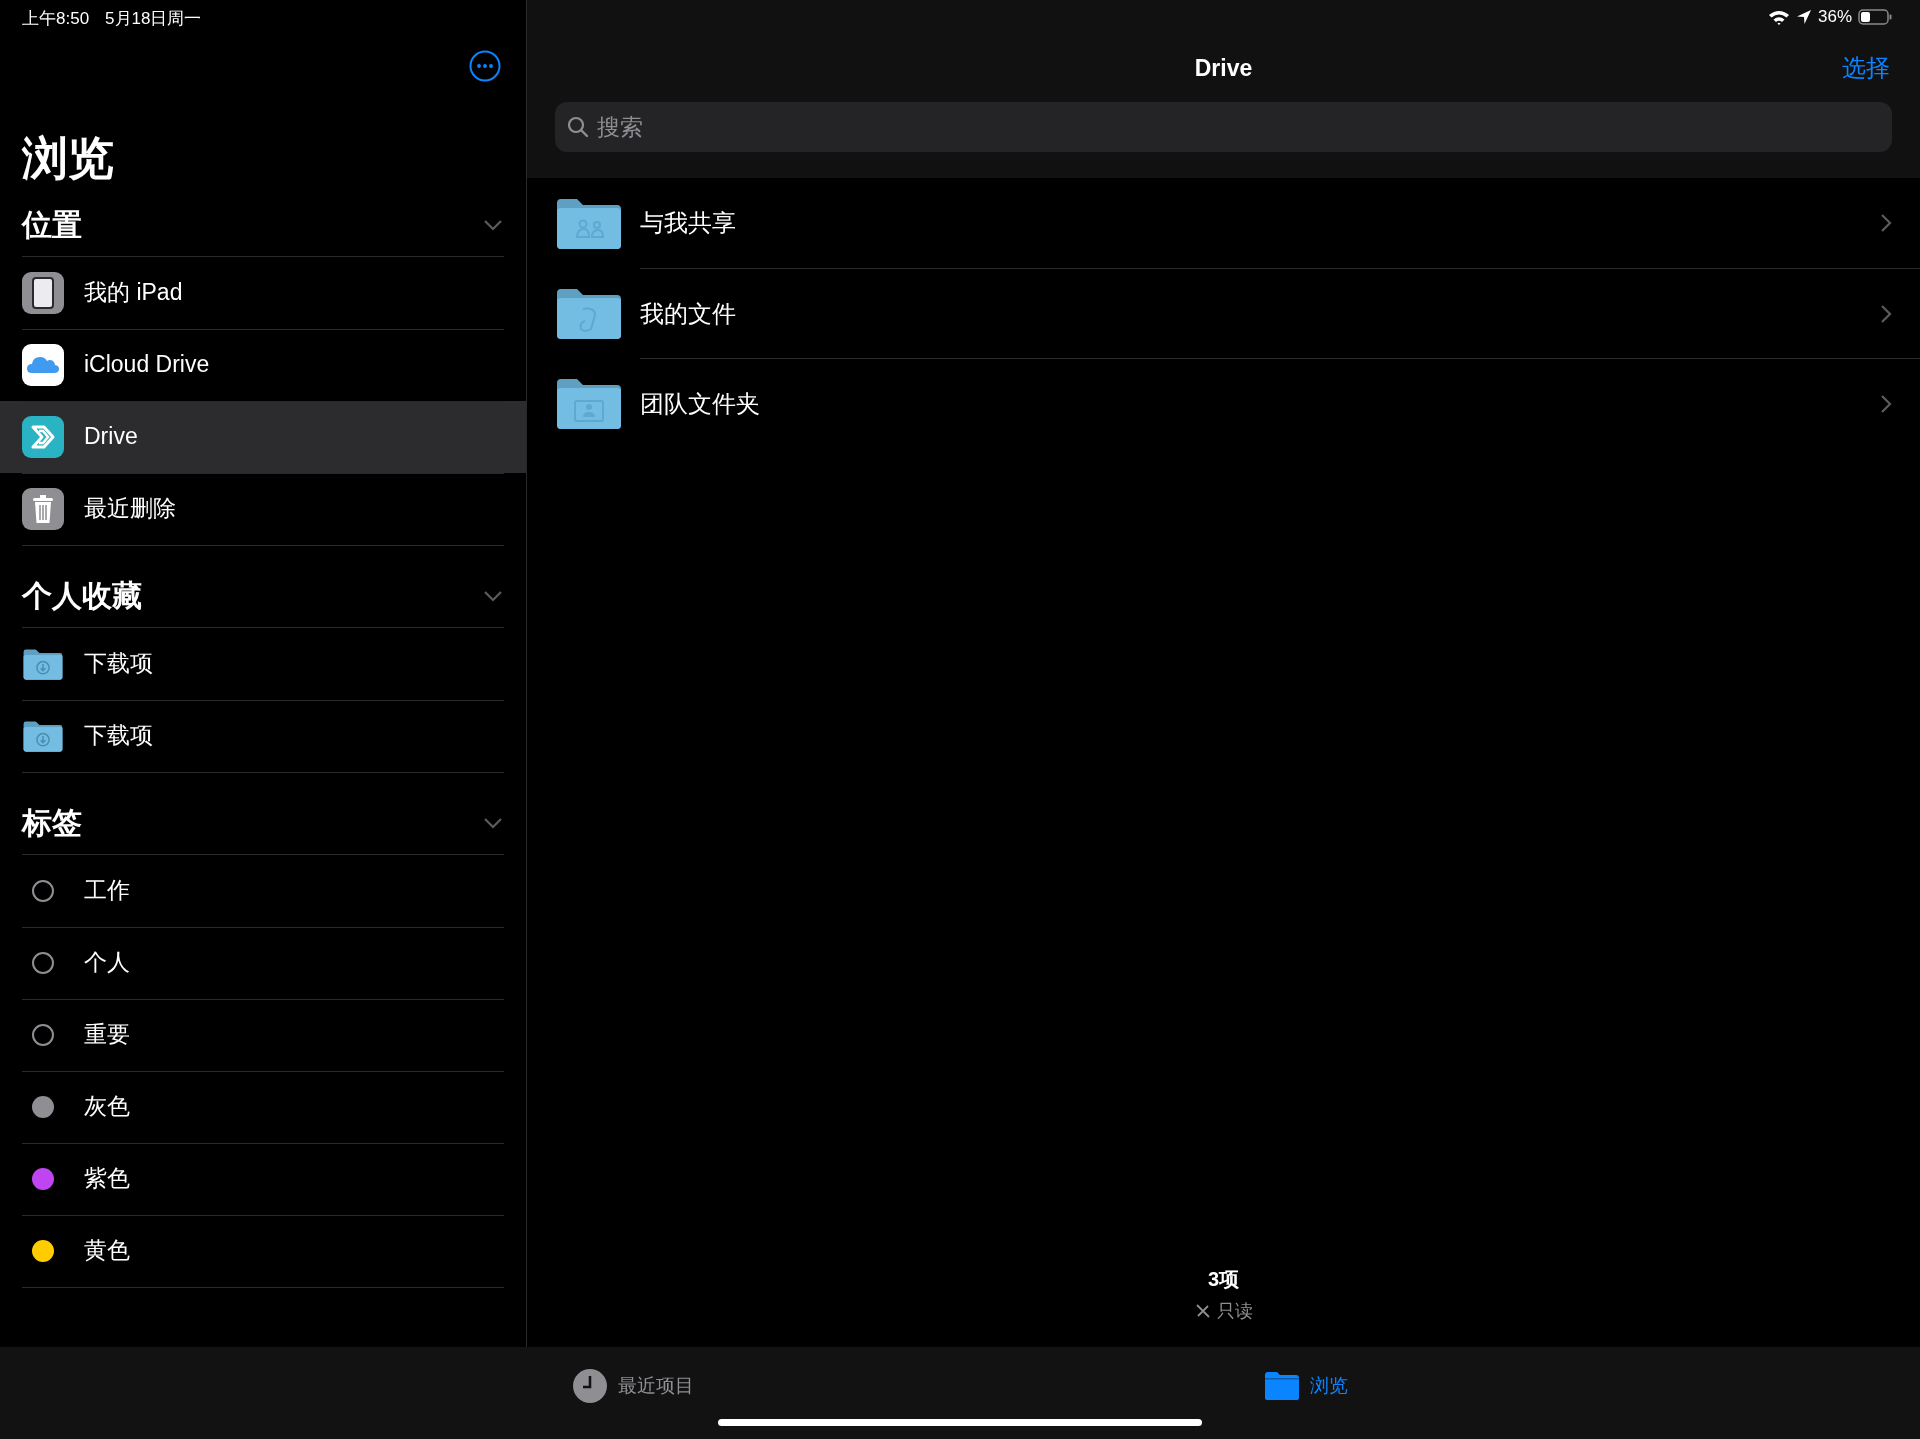  Describe the element at coordinates (82, 595) in the screenshot. I see `section-header: 个人收藏` at that location.